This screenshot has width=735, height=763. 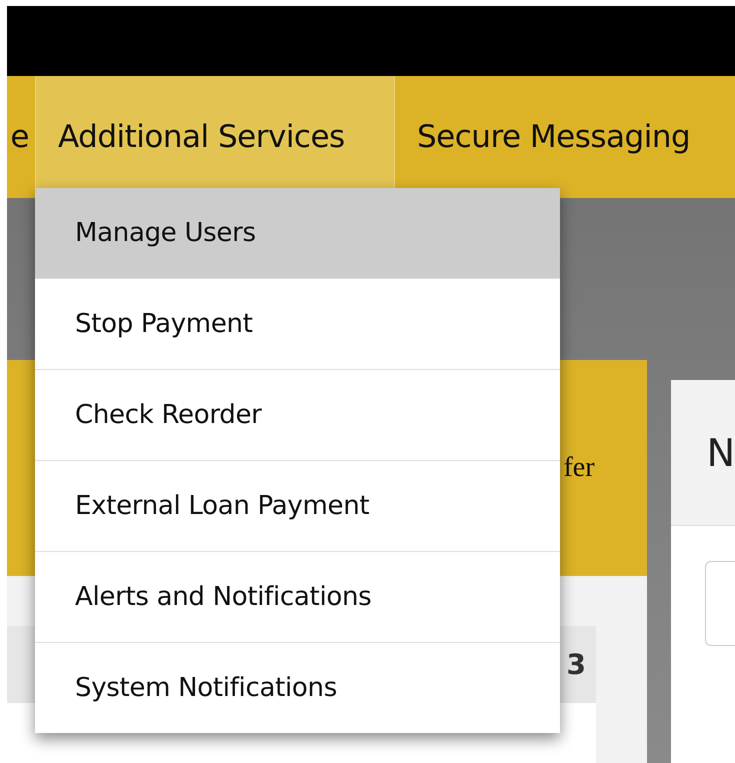 What do you see at coordinates (579, 468) in the screenshot?
I see `header-text: fer` at bounding box center [579, 468].